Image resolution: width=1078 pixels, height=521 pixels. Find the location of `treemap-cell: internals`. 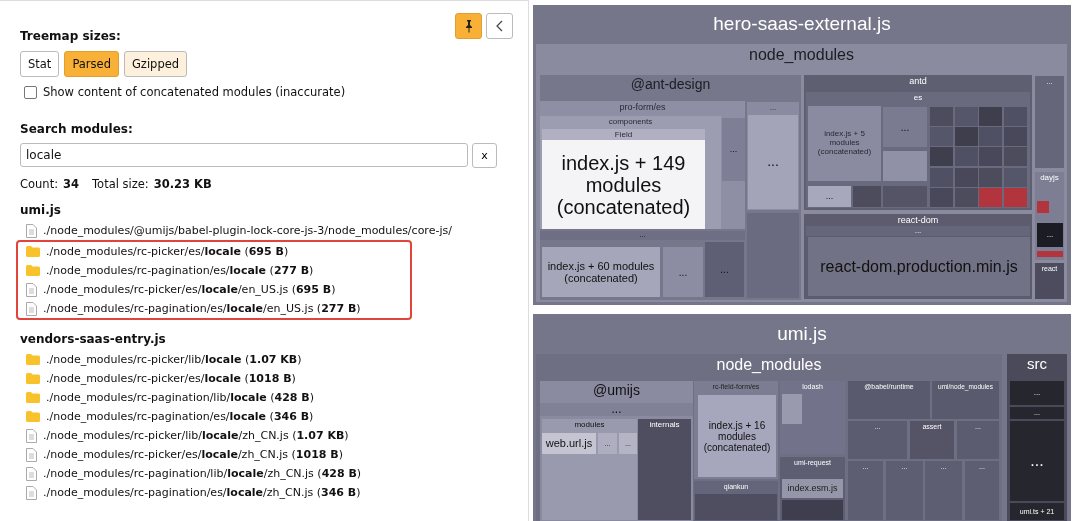

treemap-cell: internals is located at coordinates (664, 469).